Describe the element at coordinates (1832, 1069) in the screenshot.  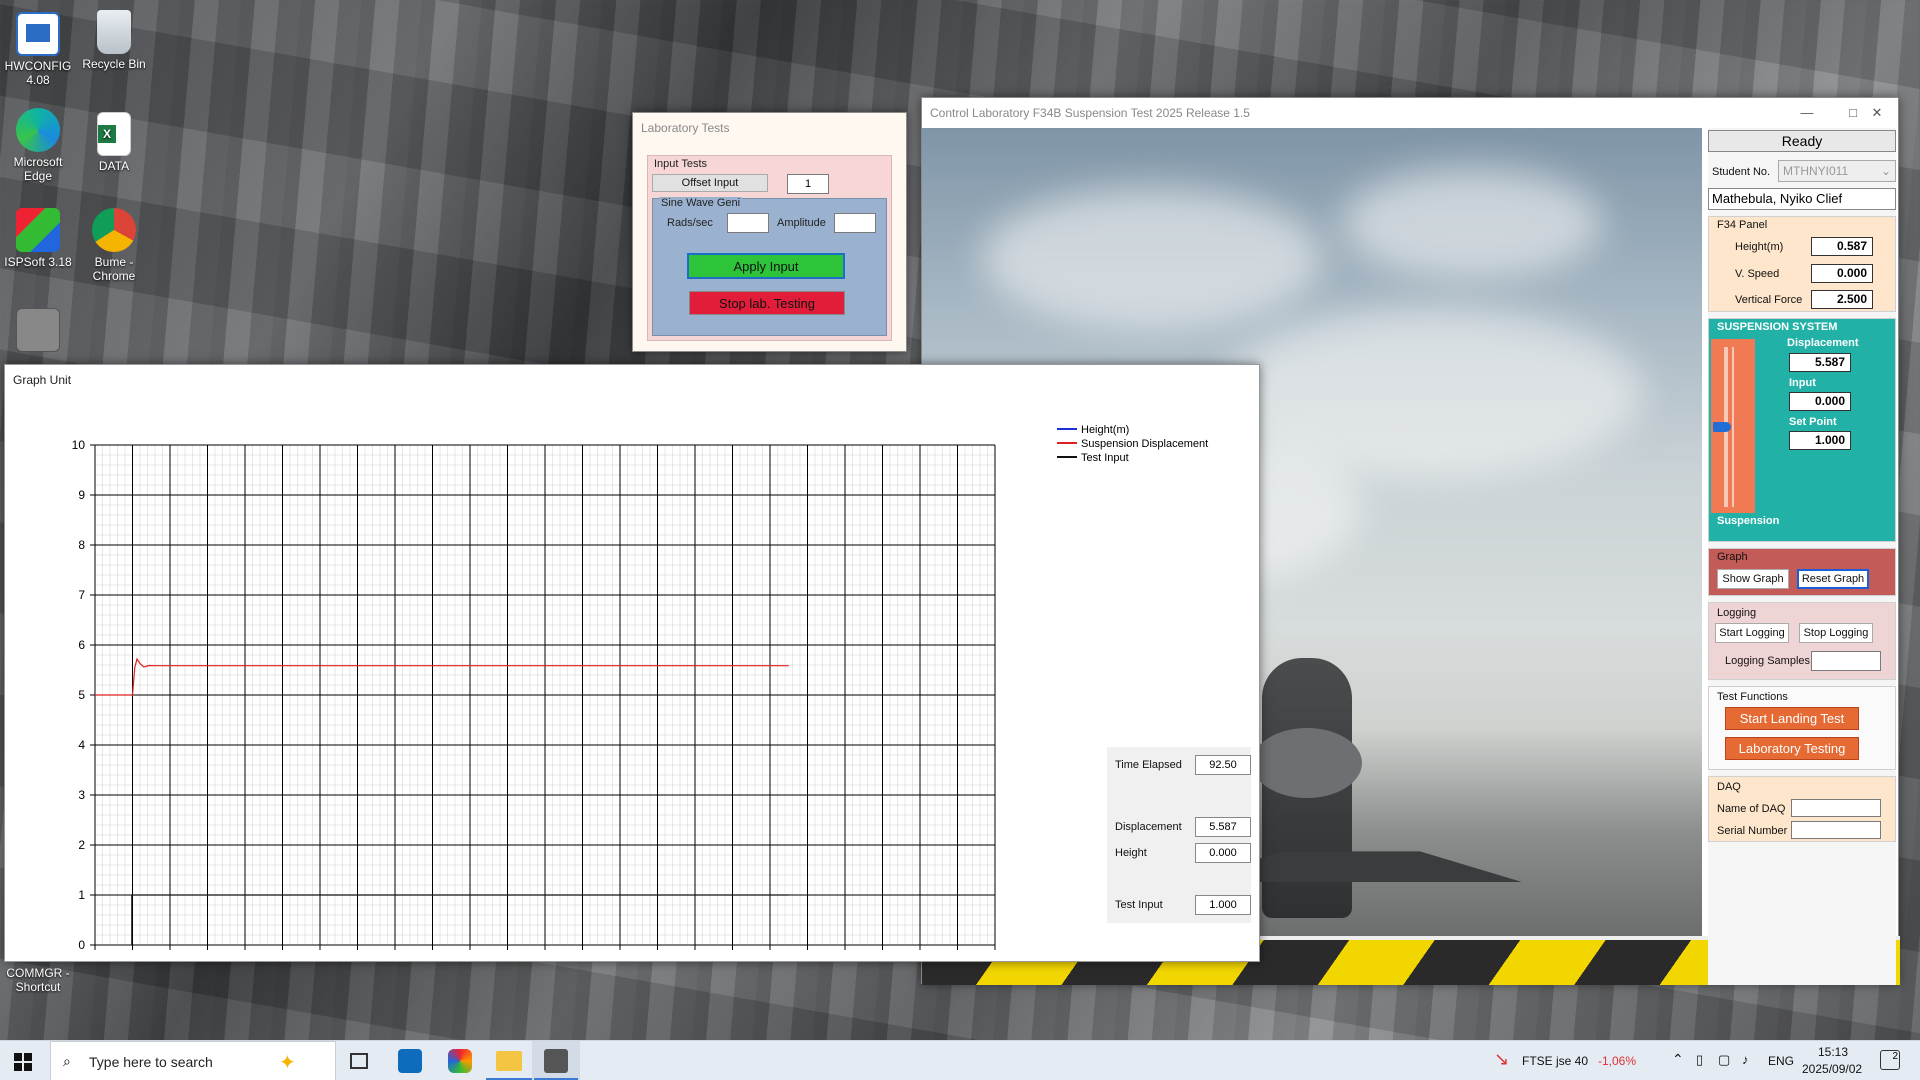
I see `clock-date: 2025/09/02` at that location.